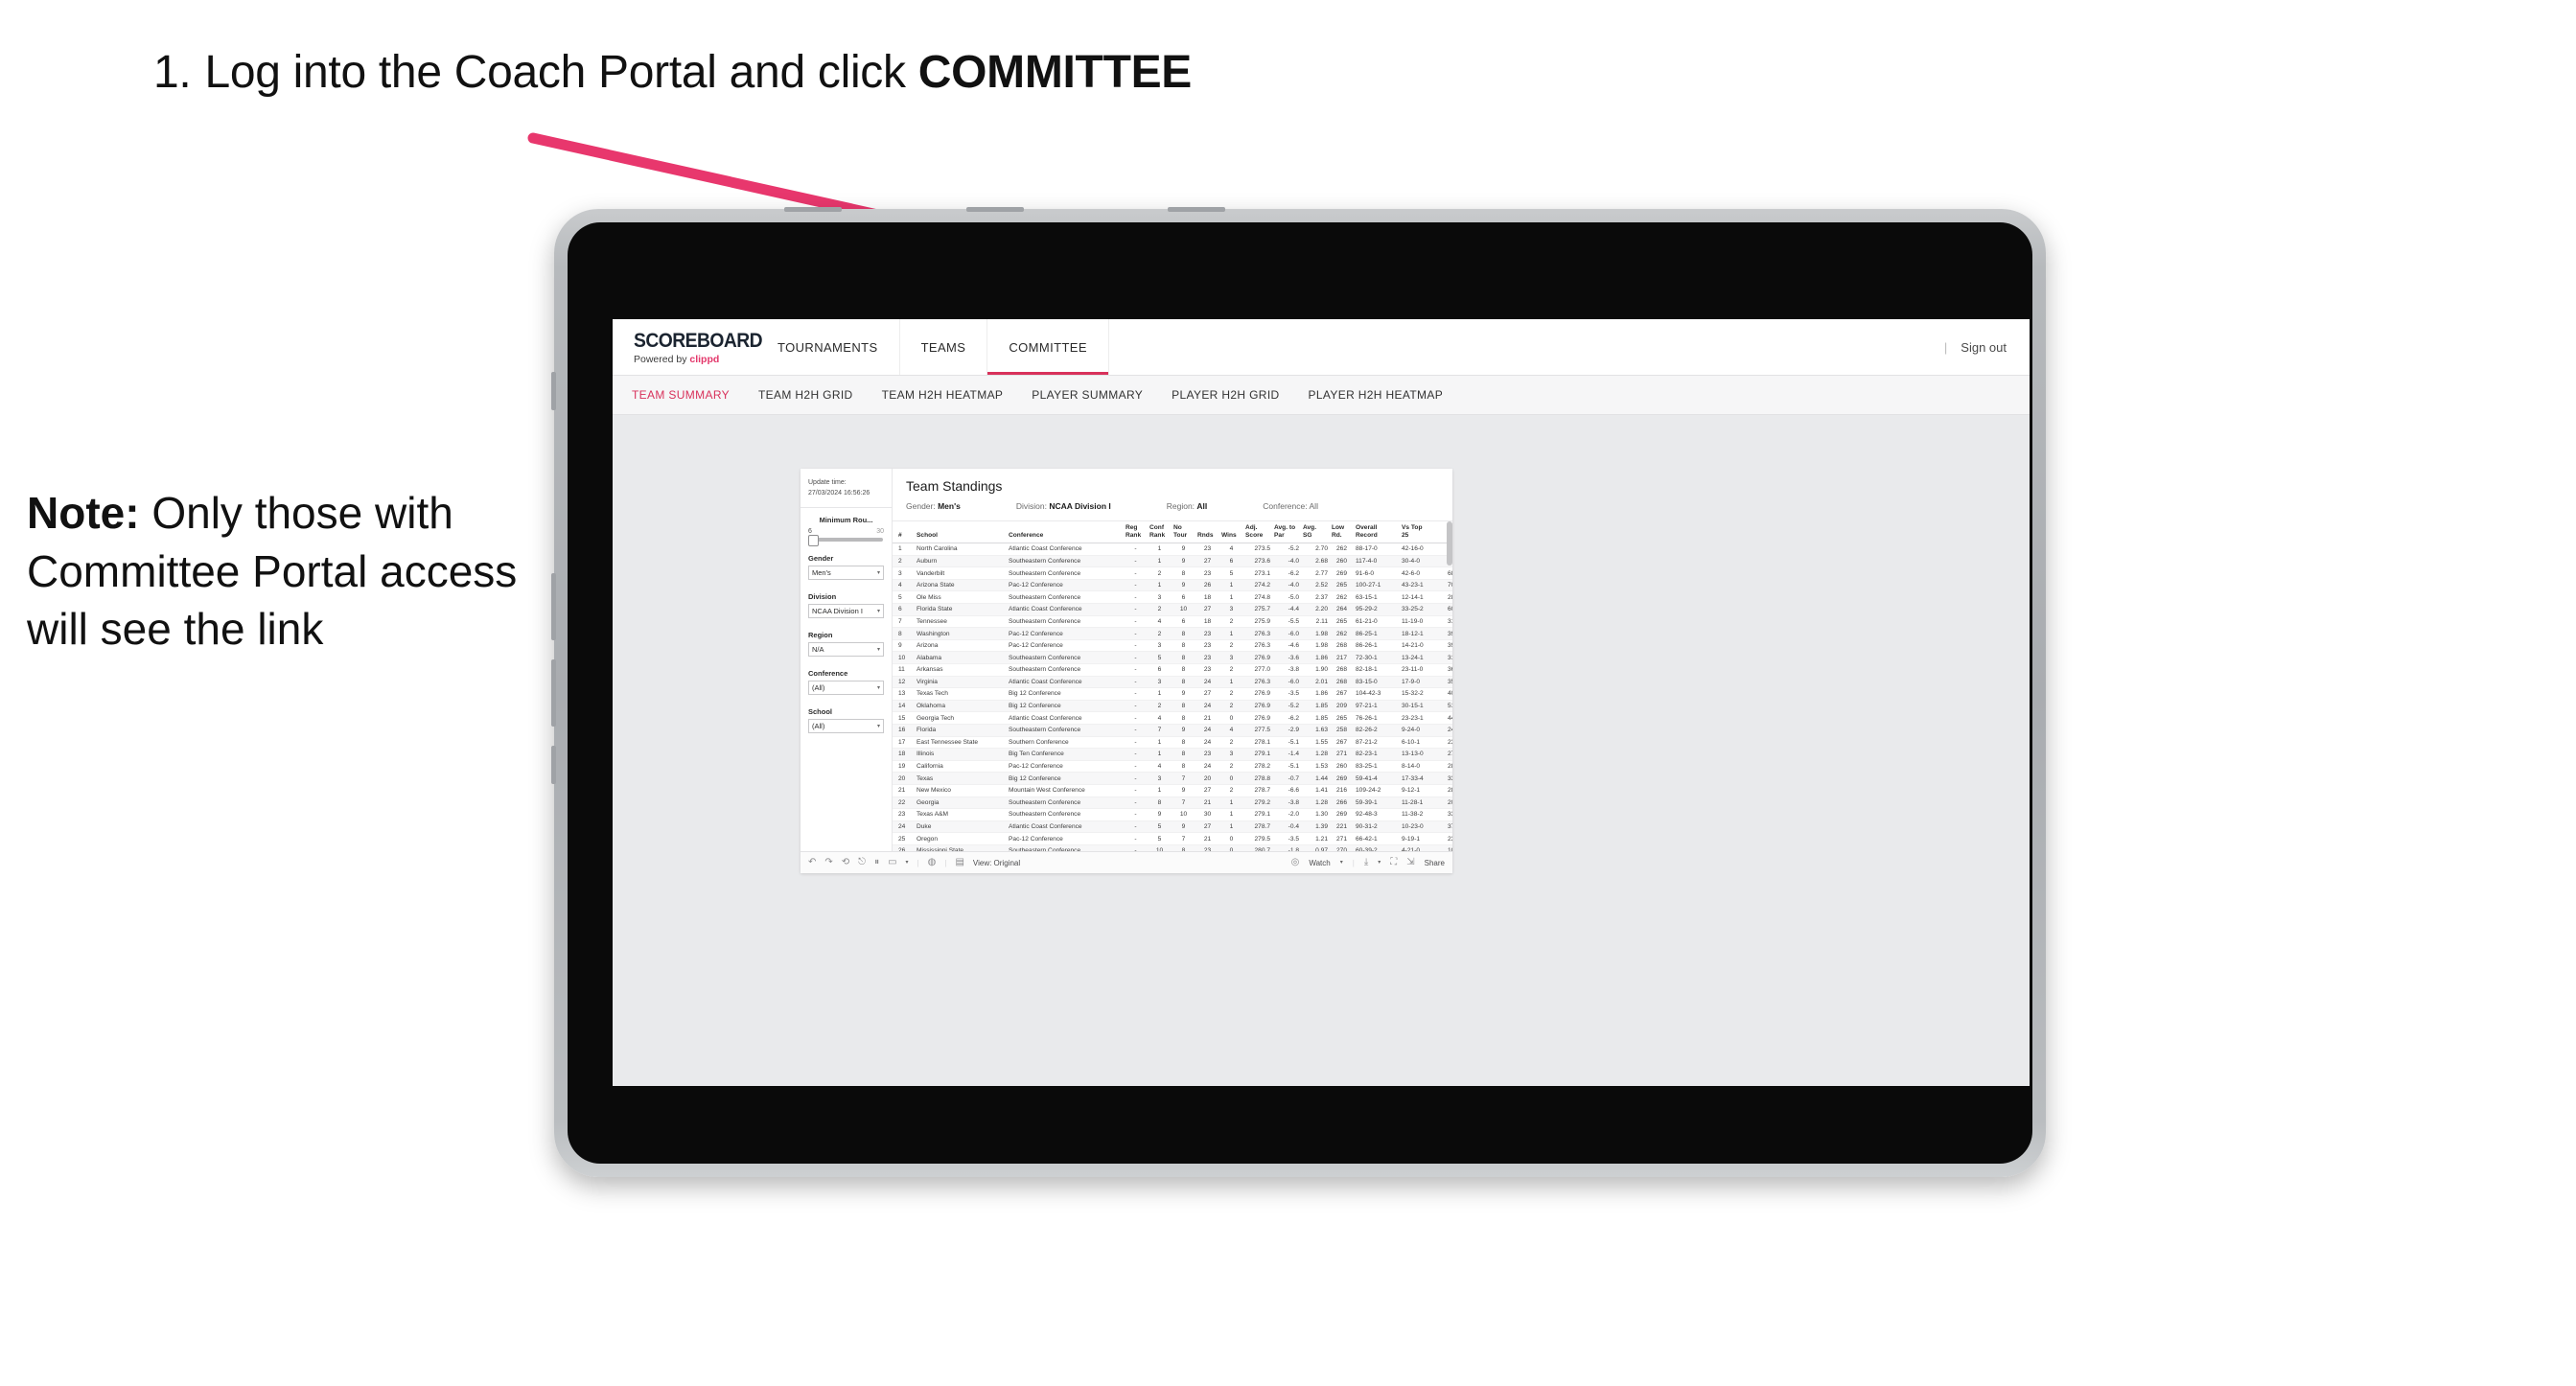 The width and height of the screenshot is (2576, 1386). Describe the element at coordinates (1231, 610) in the screenshot. I see `table-cell: 3` at that location.